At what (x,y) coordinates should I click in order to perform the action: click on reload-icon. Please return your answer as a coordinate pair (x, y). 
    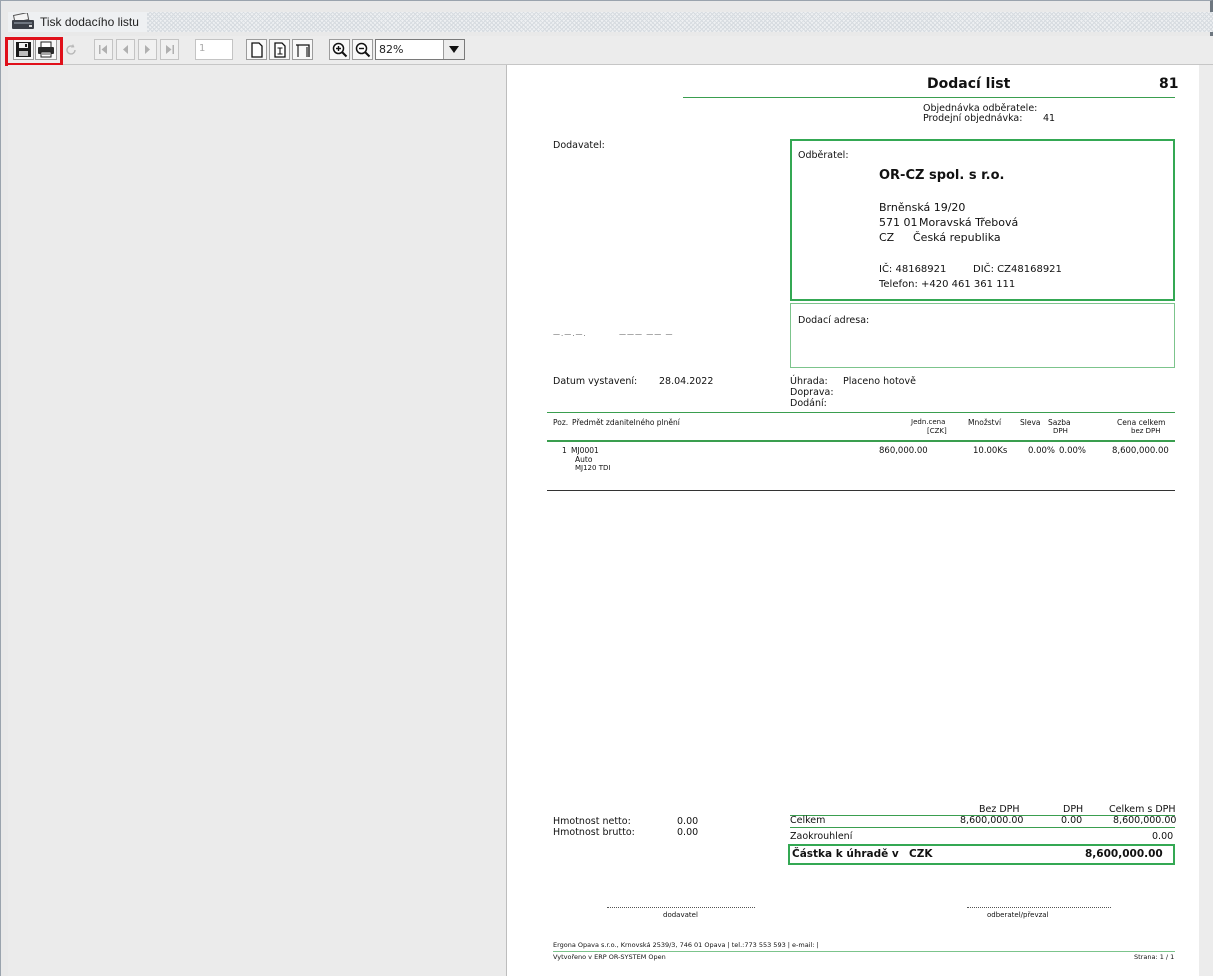
    Looking at the image, I should click on (71, 49).